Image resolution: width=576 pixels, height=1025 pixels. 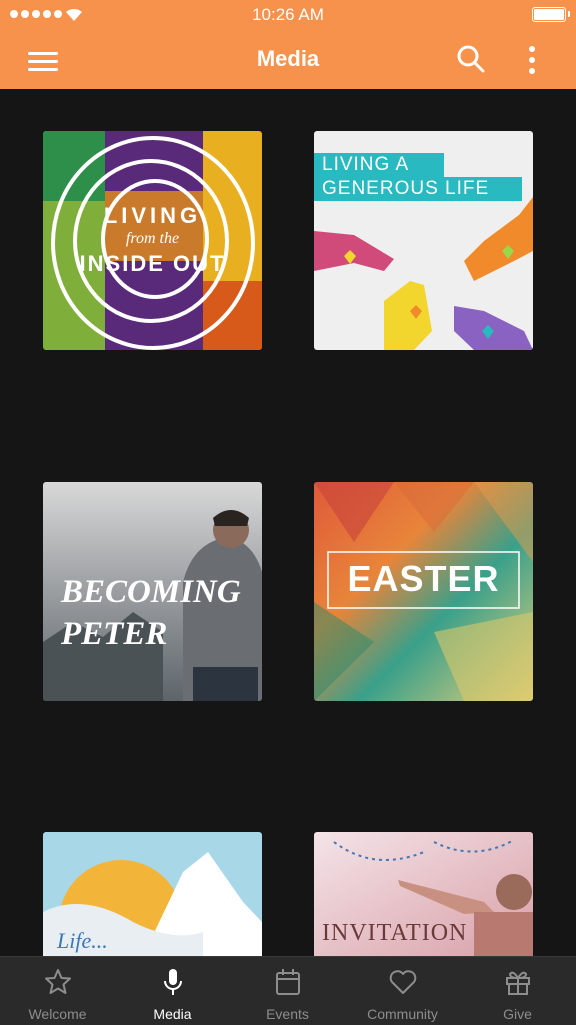 I want to click on series-title-line1: LIVING, so click(x=152, y=215).